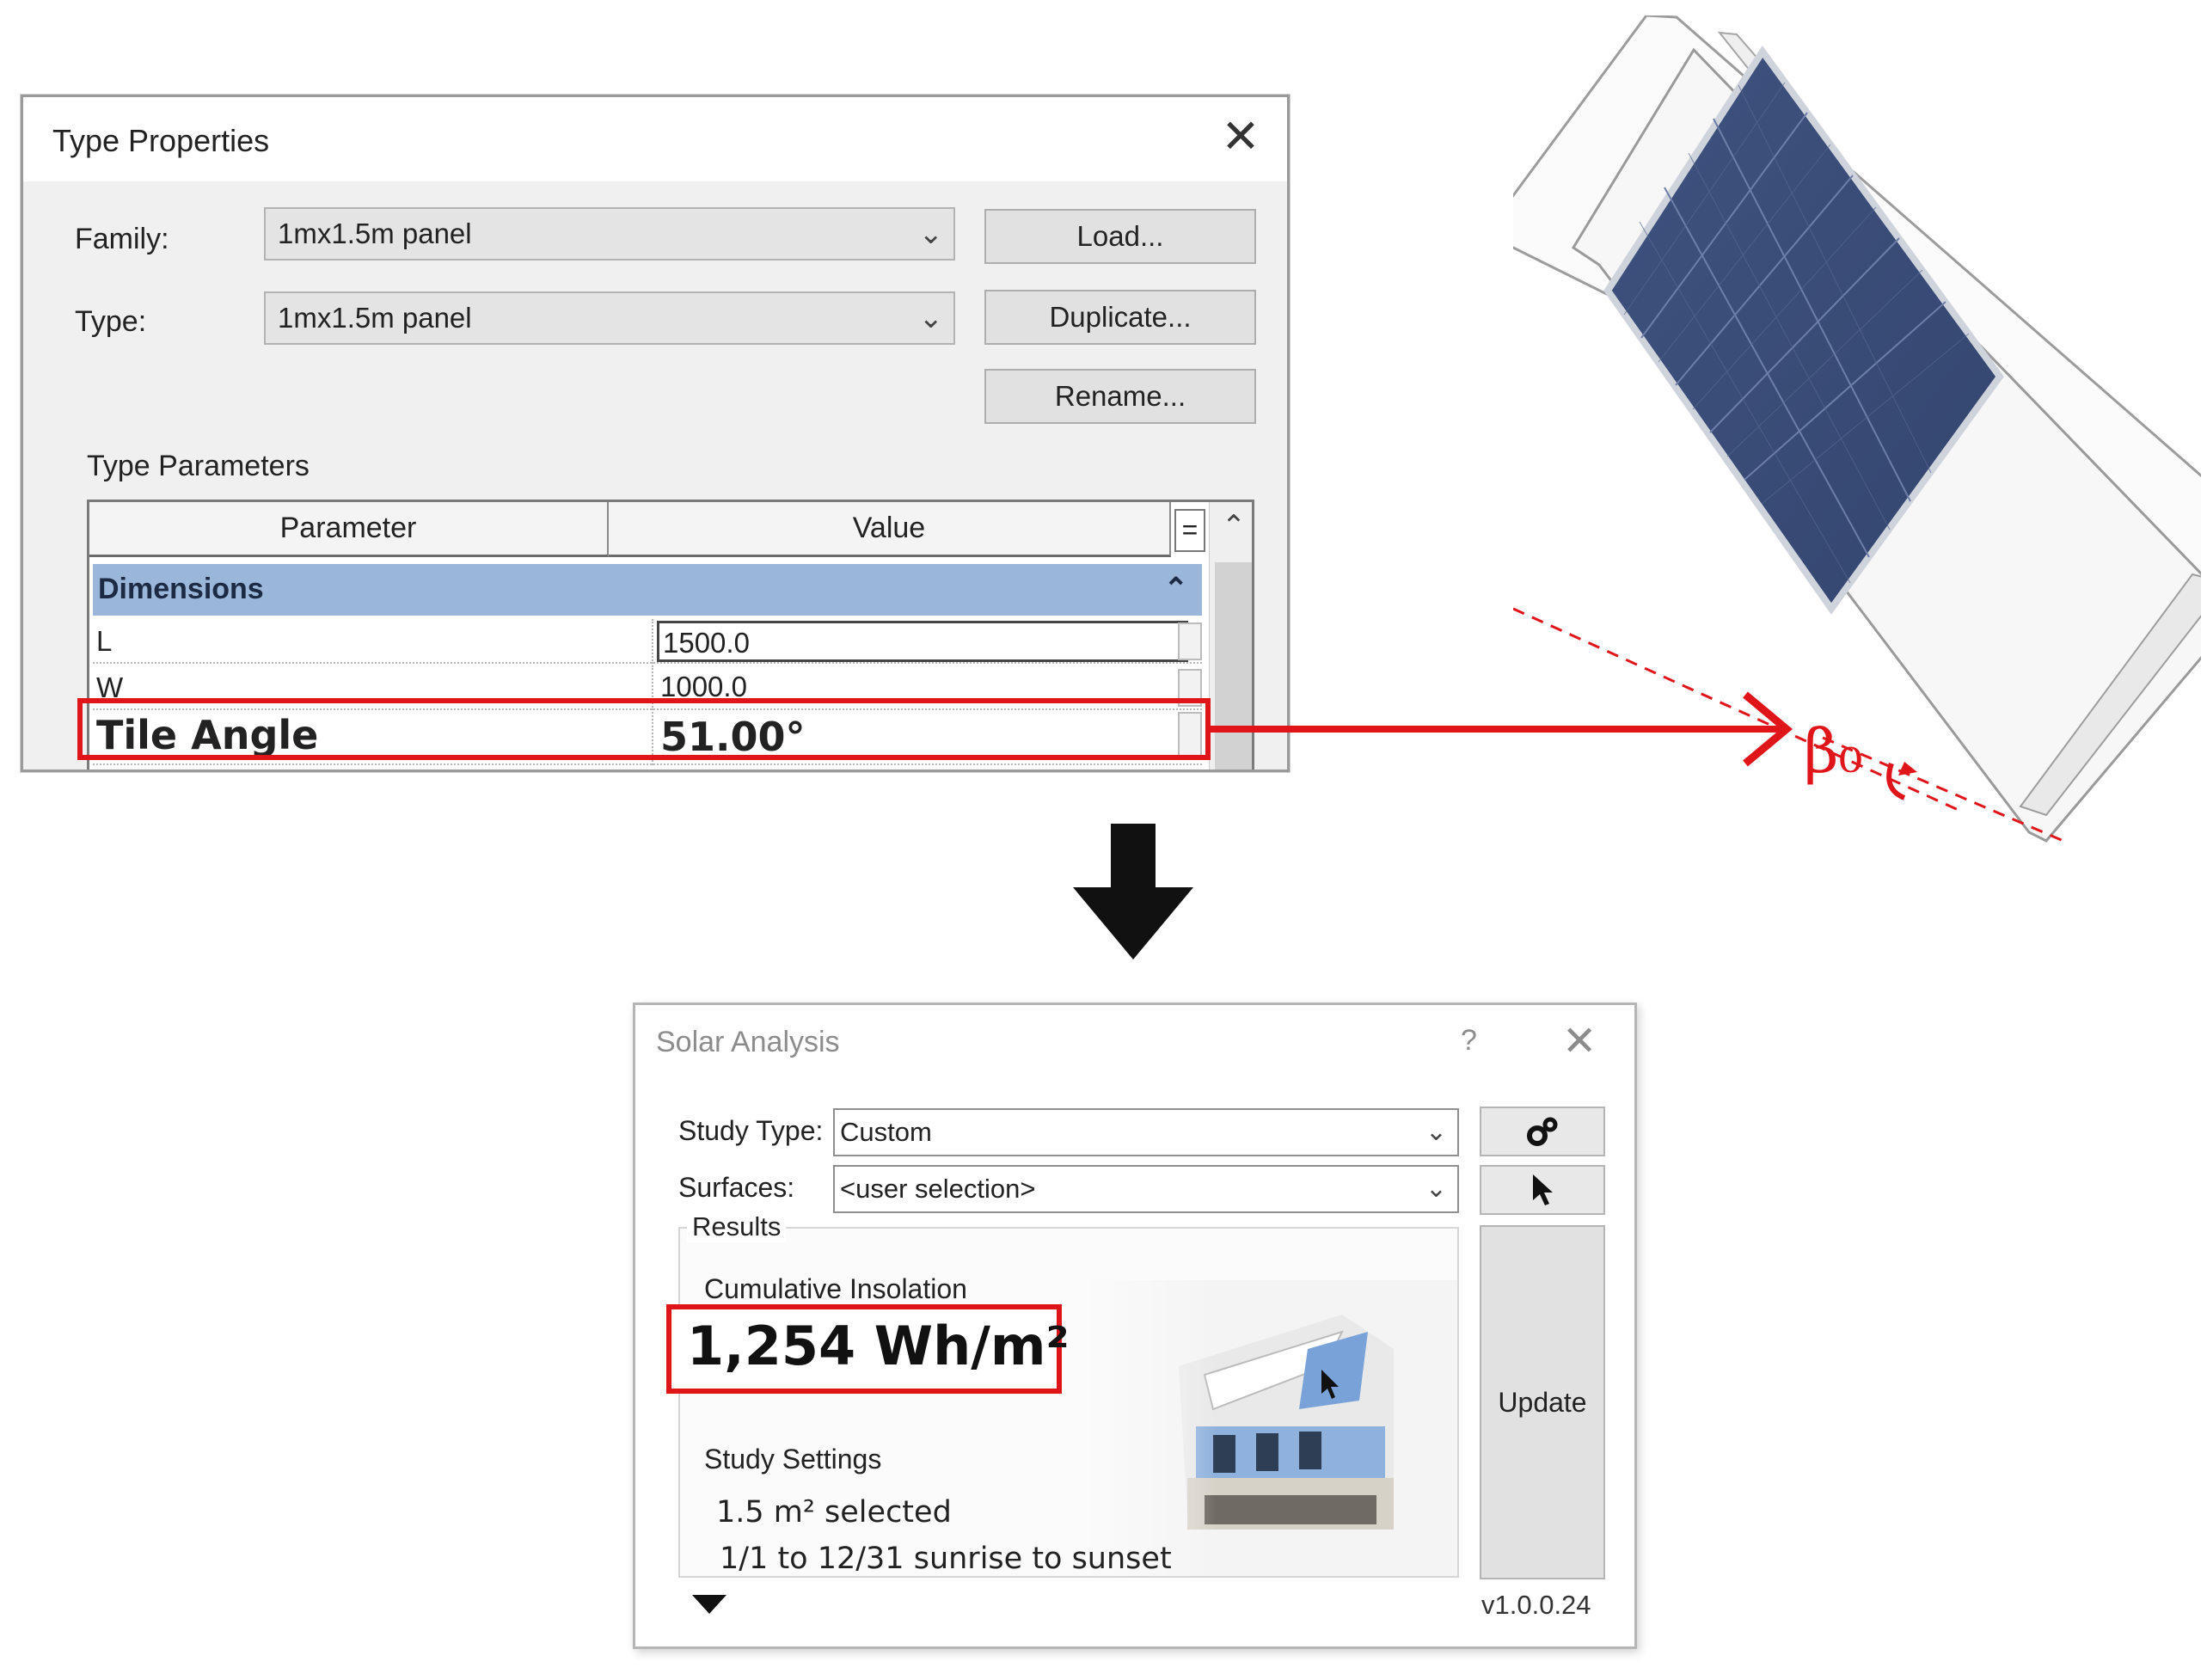 Image resolution: width=2207 pixels, height=1680 pixels. What do you see at coordinates (609, 318) in the screenshot?
I see `type-select: 1mx1.5m panel ⌄` at bounding box center [609, 318].